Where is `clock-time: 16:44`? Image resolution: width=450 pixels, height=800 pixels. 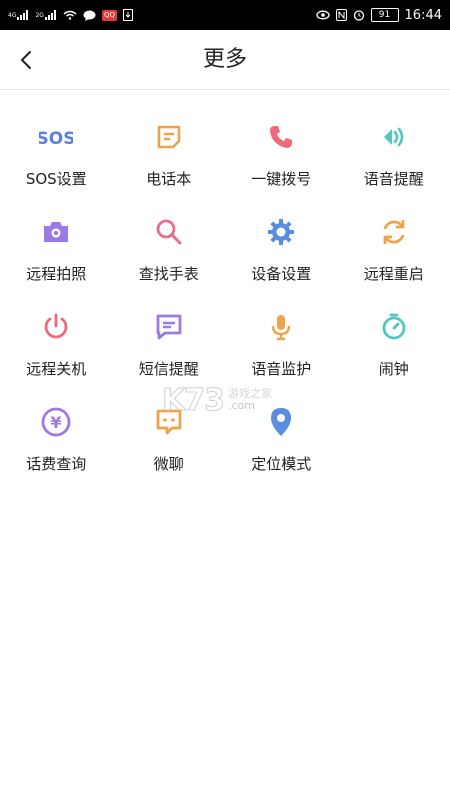 clock-time: 16:44 is located at coordinates (423, 15).